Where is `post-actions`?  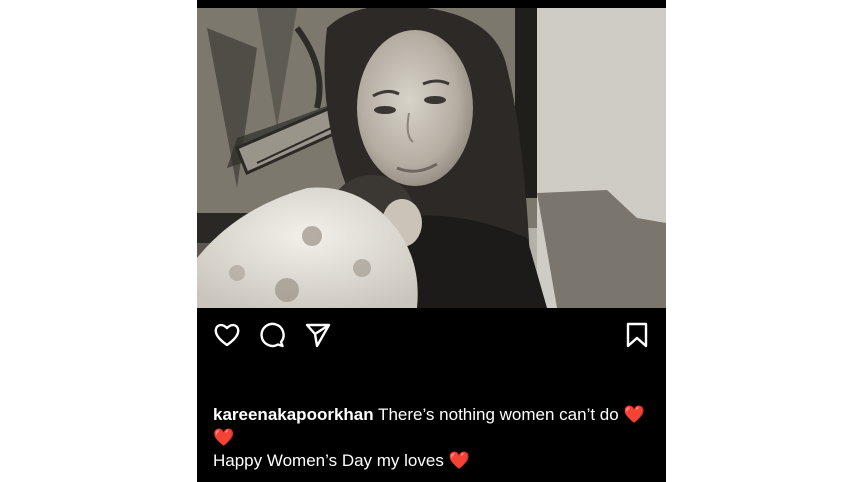
post-actions is located at coordinates (431, 334).